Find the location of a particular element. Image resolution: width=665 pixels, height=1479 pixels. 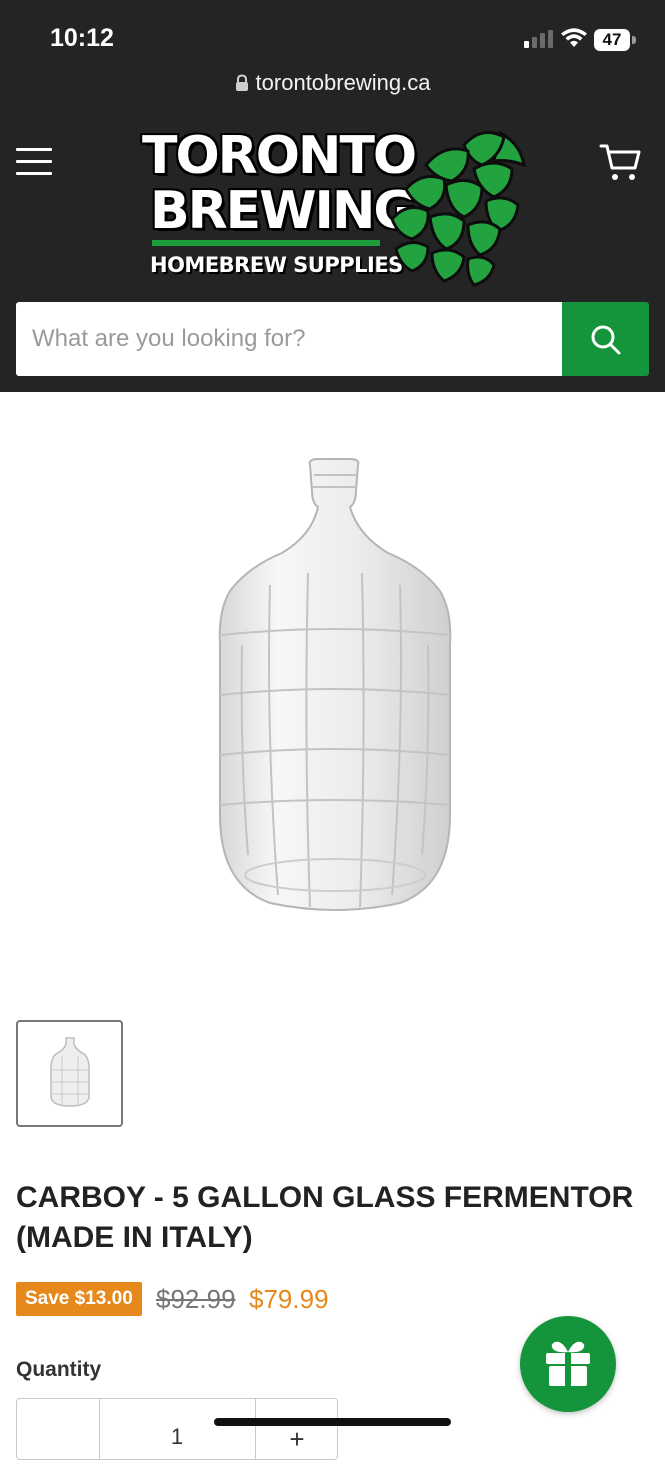

product-thumbnail is located at coordinates (69, 1073).